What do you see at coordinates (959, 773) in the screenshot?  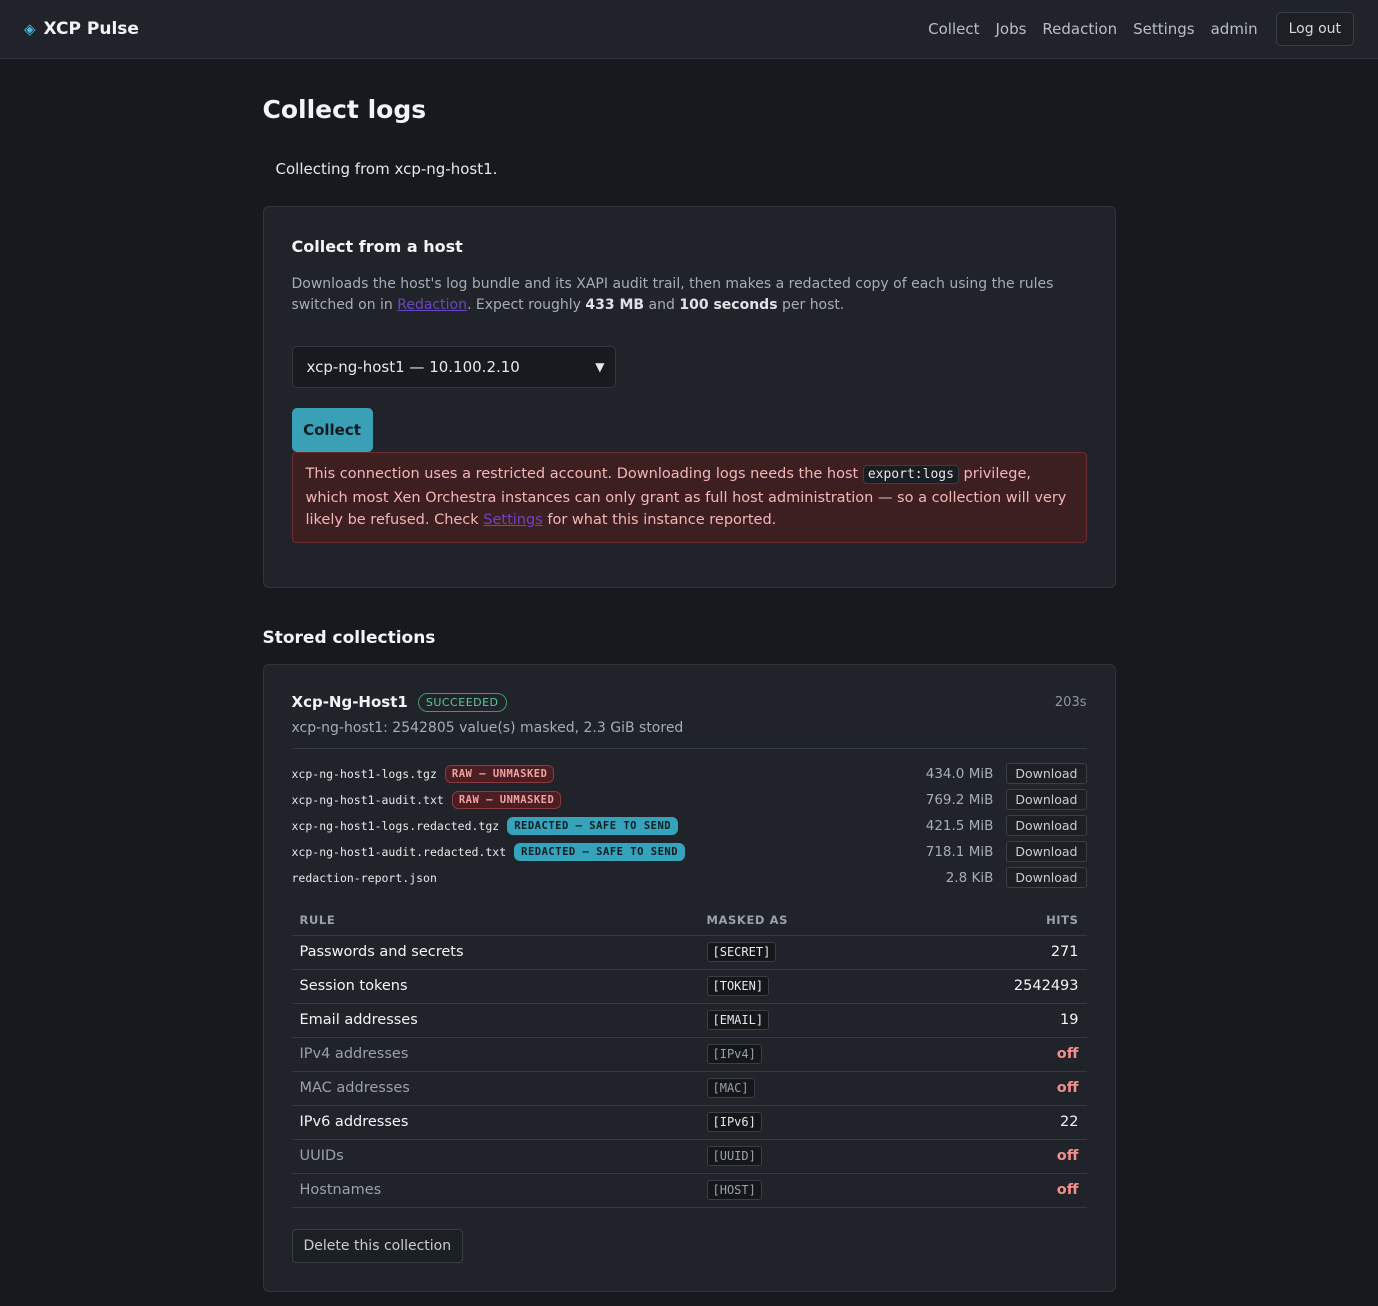 I see `file-size: 434.0 MiB` at bounding box center [959, 773].